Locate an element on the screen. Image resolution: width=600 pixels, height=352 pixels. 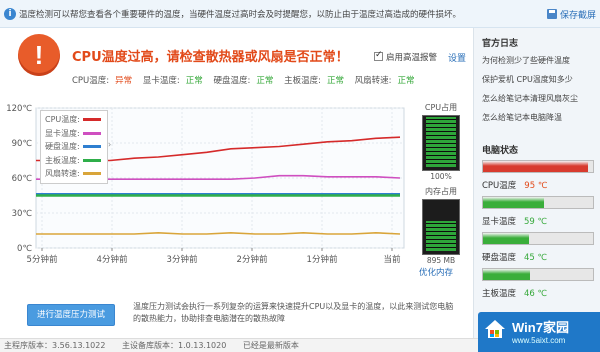
cpu-usage-frame is located at coordinates (441, 143).